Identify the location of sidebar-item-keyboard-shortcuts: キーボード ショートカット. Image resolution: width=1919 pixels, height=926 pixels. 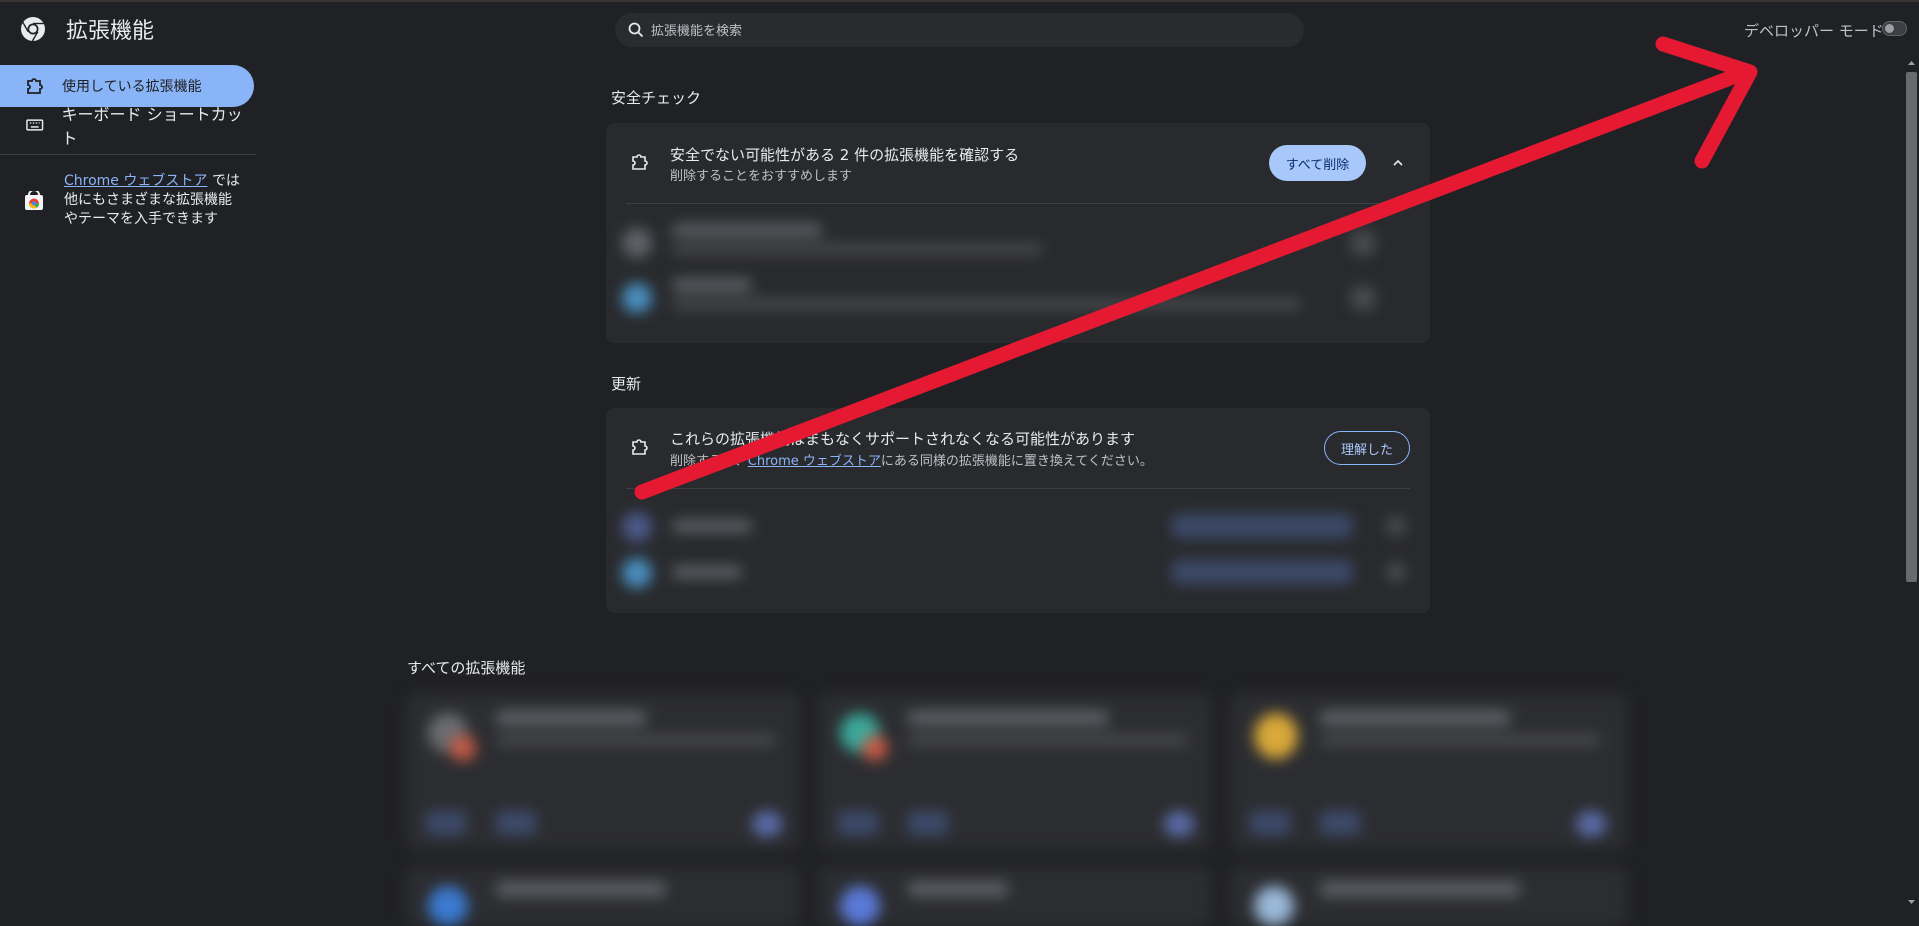
(127, 126).